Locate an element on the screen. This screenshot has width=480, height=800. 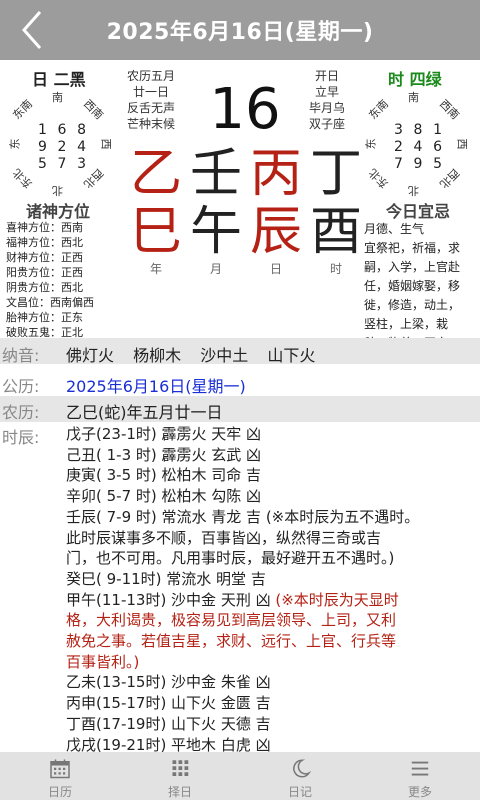
list-item: 戊子(23-1时) 霹雳火 天牢 凶 is located at coordinates (164, 434).